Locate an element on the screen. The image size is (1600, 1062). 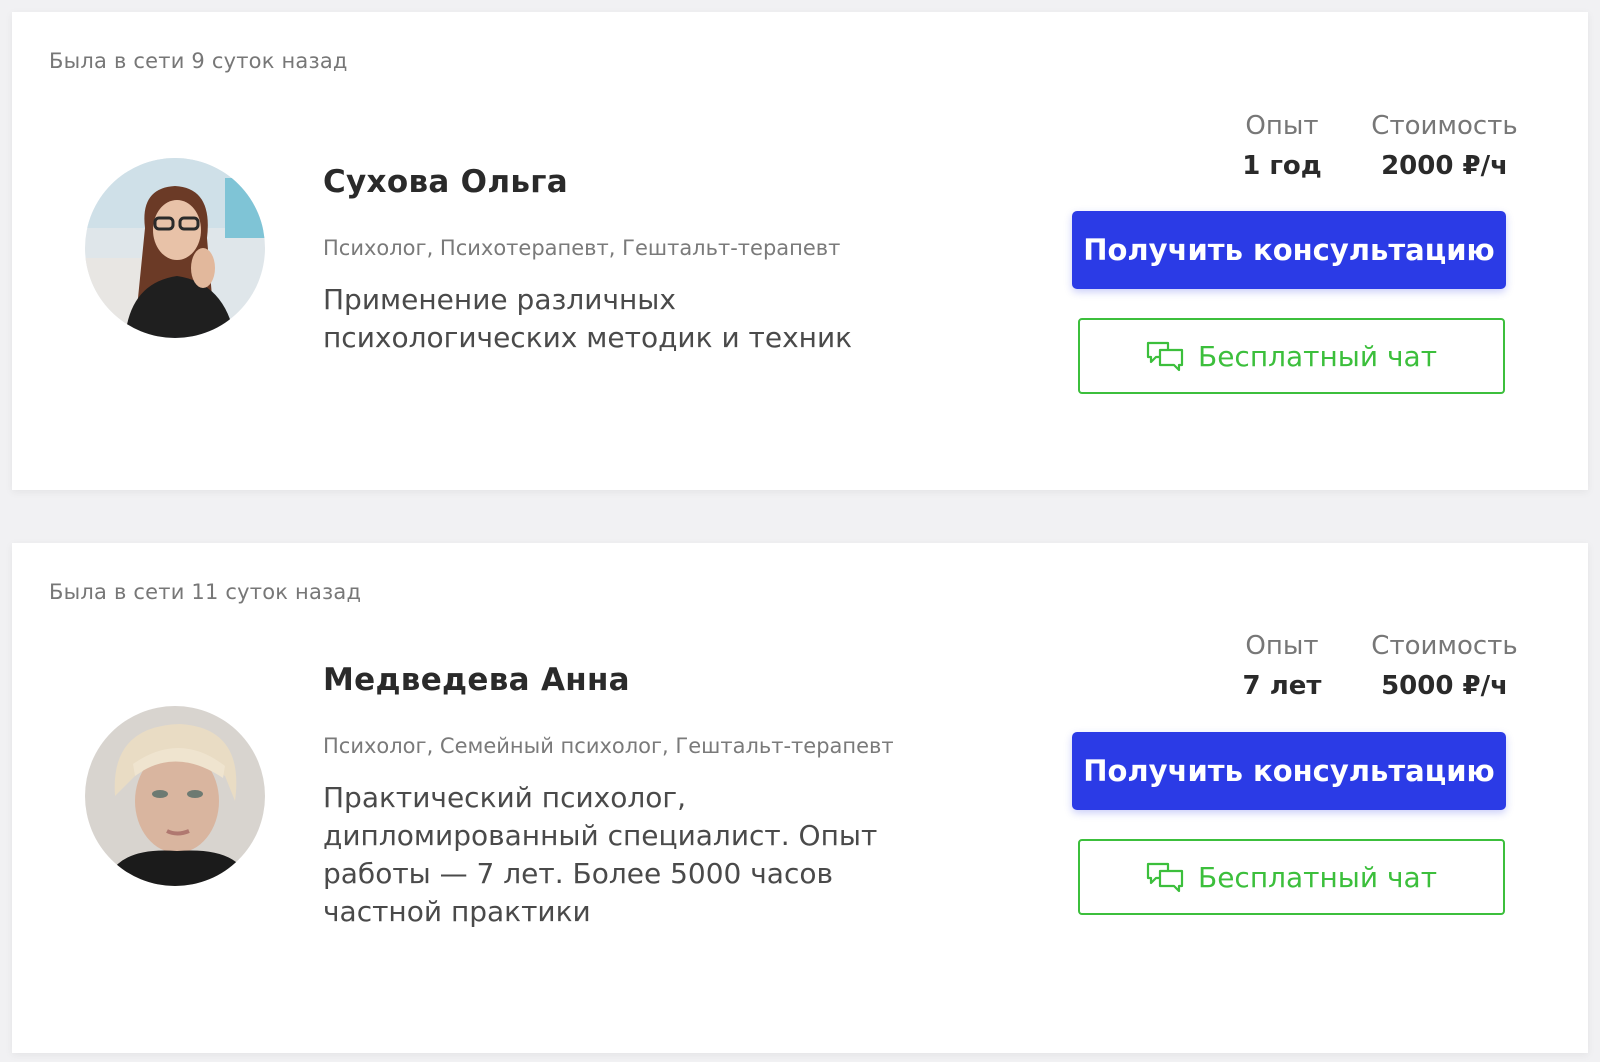
stats: Опыт 7 лет Стоимость 5000 ₽/ч is located at coordinates (1372, 668).